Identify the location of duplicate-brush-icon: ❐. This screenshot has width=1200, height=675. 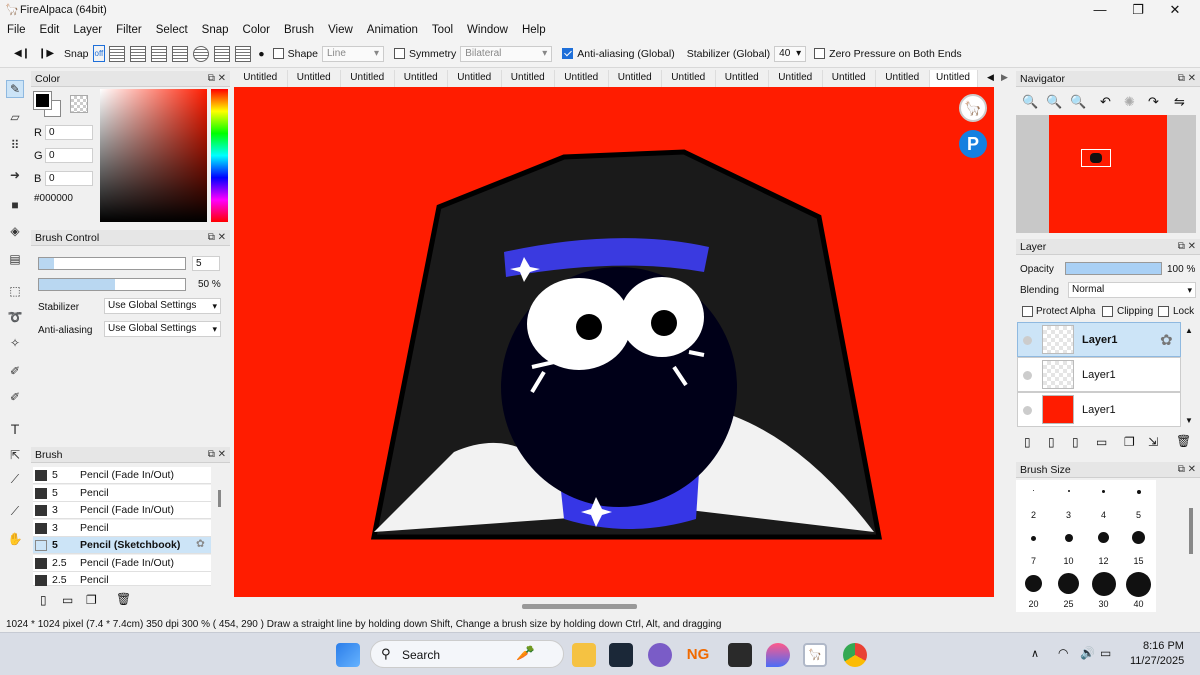
(91, 600).